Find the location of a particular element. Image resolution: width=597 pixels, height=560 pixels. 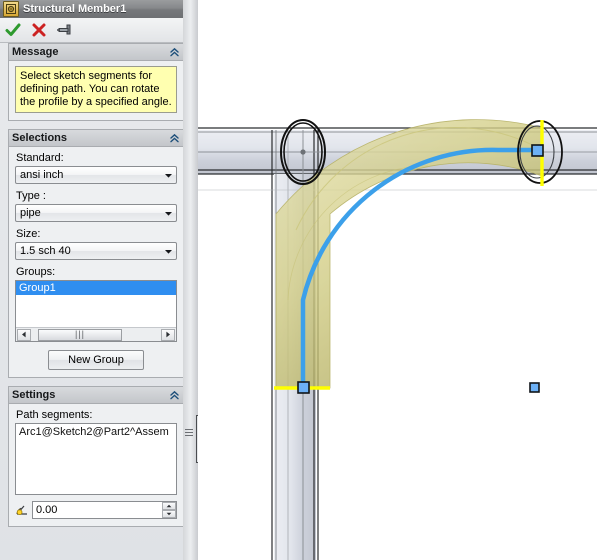

standard-dropdown: ansi inch is located at coordinates (96, 175).